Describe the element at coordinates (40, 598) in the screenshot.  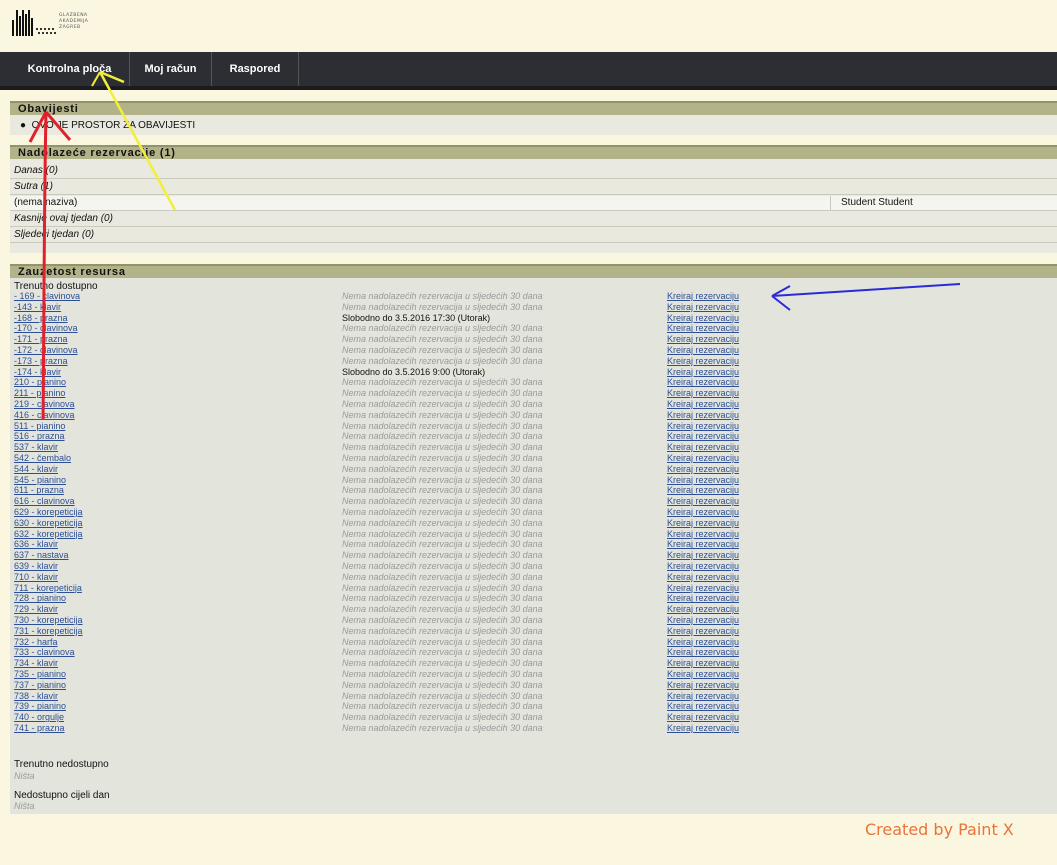
I see `resource-link: 728 - pianino` at that location.